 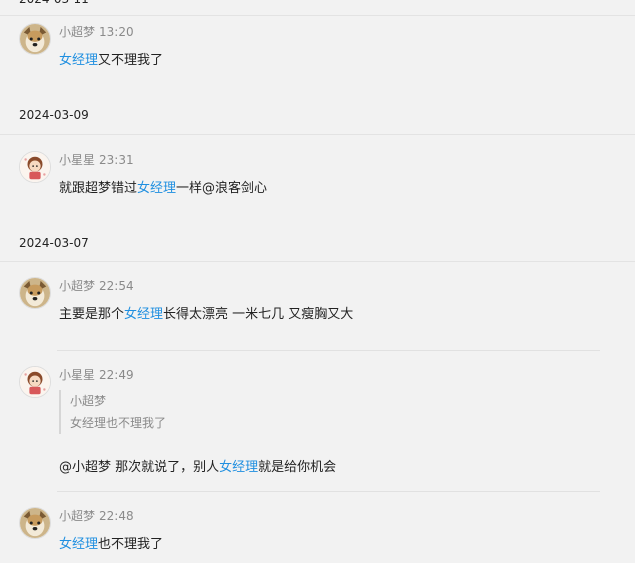 What do you see at coordinates (116, 516) in the screenshot?
I see `timestamp: 22:48` at bounding box center [116, 516].